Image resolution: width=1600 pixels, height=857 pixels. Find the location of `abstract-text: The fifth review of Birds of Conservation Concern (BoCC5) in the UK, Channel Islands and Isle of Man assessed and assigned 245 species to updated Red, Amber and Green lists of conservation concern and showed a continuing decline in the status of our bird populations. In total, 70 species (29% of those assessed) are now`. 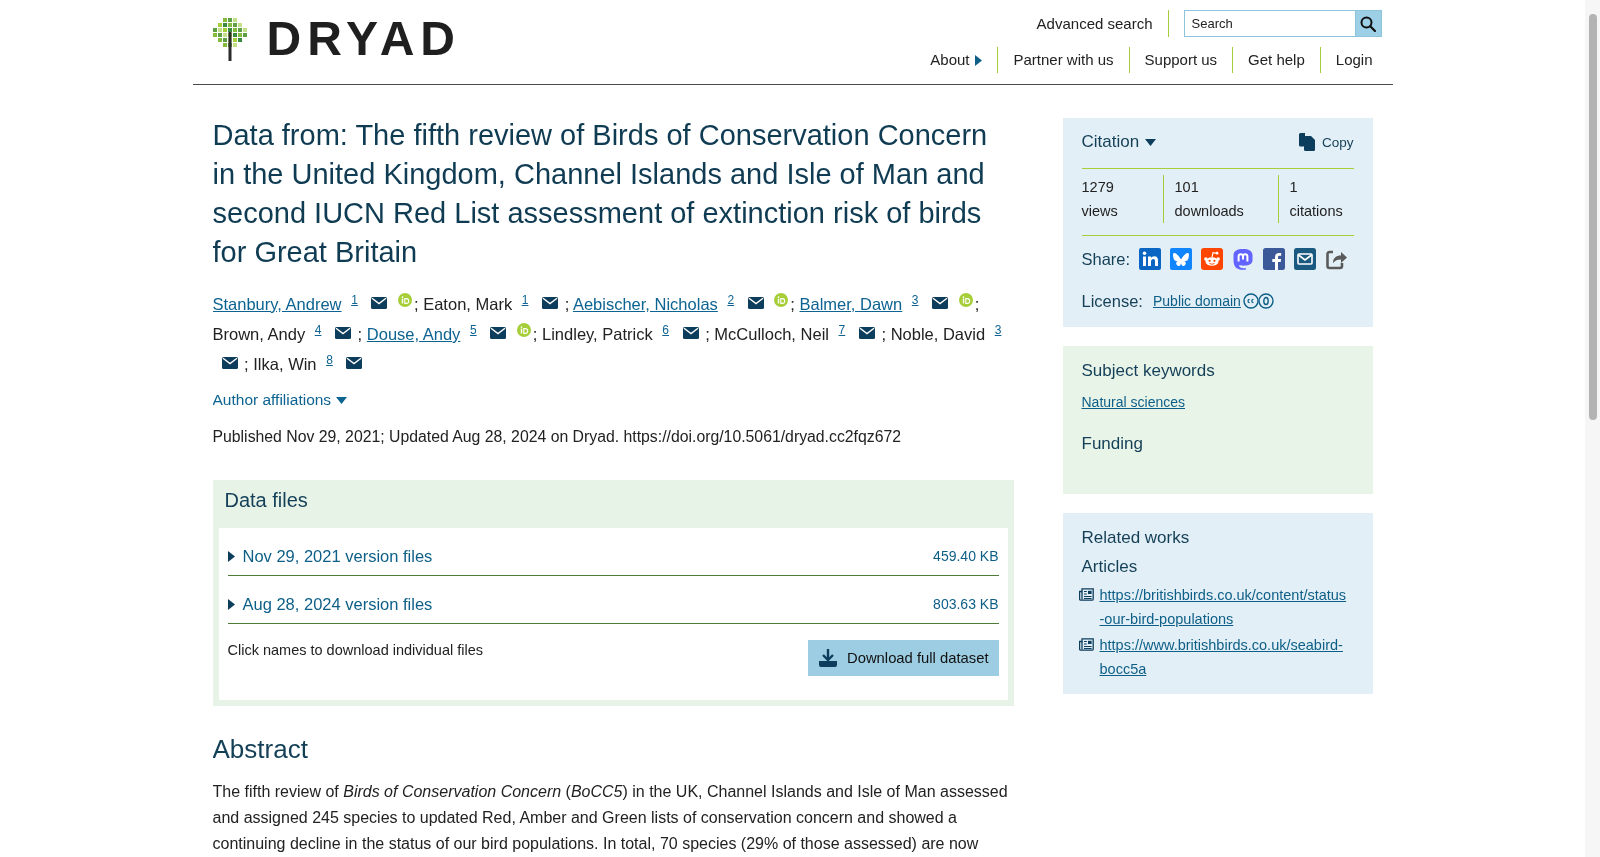

abstract-text: The fifth review of Birds of Conservation Concern (BoCC5) in the UK, Channel Islands and Isle of Man assessed and assigned 245 species to updated Red, Amber and Green lists of conservation concern and showed a continuing decline in the status of our bird populations. In total, 70 species (29% of those assessed) are now is located at coordinates (610, 818).